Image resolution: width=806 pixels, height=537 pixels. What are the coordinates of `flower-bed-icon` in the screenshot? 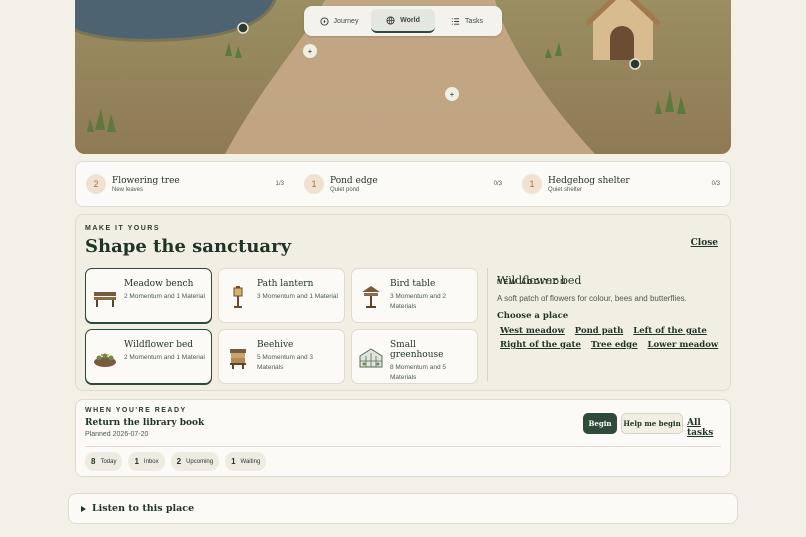 It's located at (105, 360).